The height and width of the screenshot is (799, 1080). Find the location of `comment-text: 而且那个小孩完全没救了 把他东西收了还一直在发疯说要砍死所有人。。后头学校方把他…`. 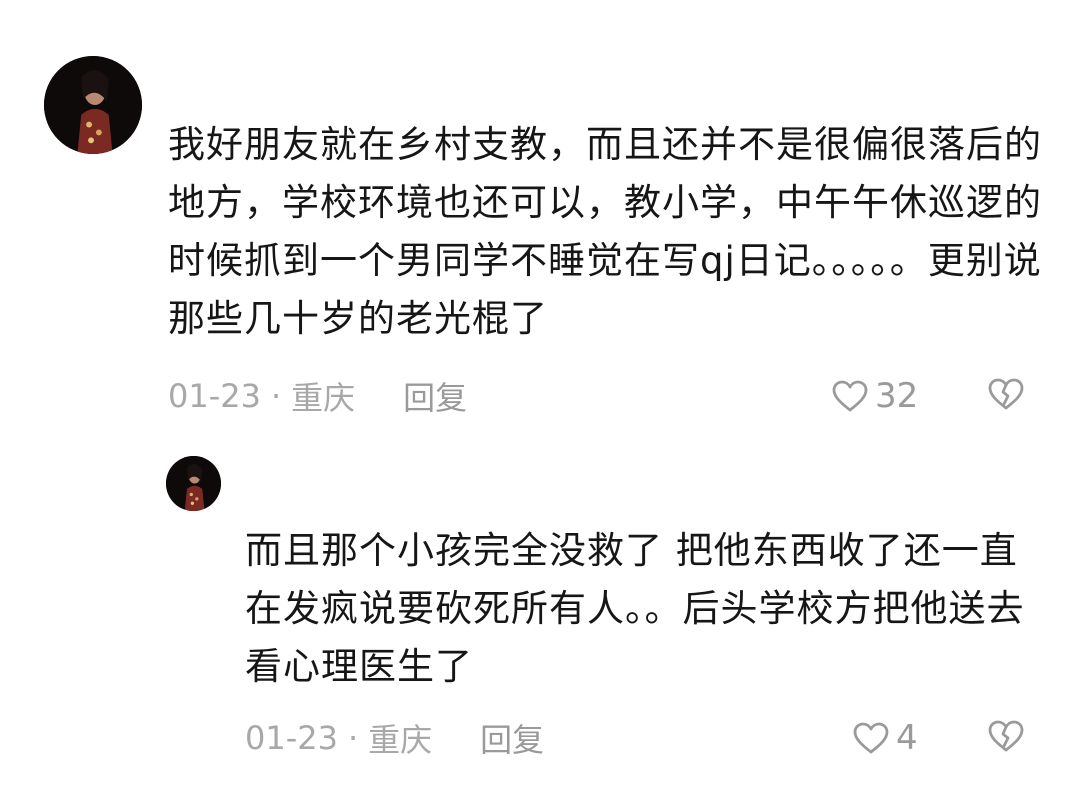

comment-text: 而且那个小孩完全没救了 把他东西收了还一直在发疯说要砍死所有人。。后头学校方把他… is located at coordinates (635, 608).